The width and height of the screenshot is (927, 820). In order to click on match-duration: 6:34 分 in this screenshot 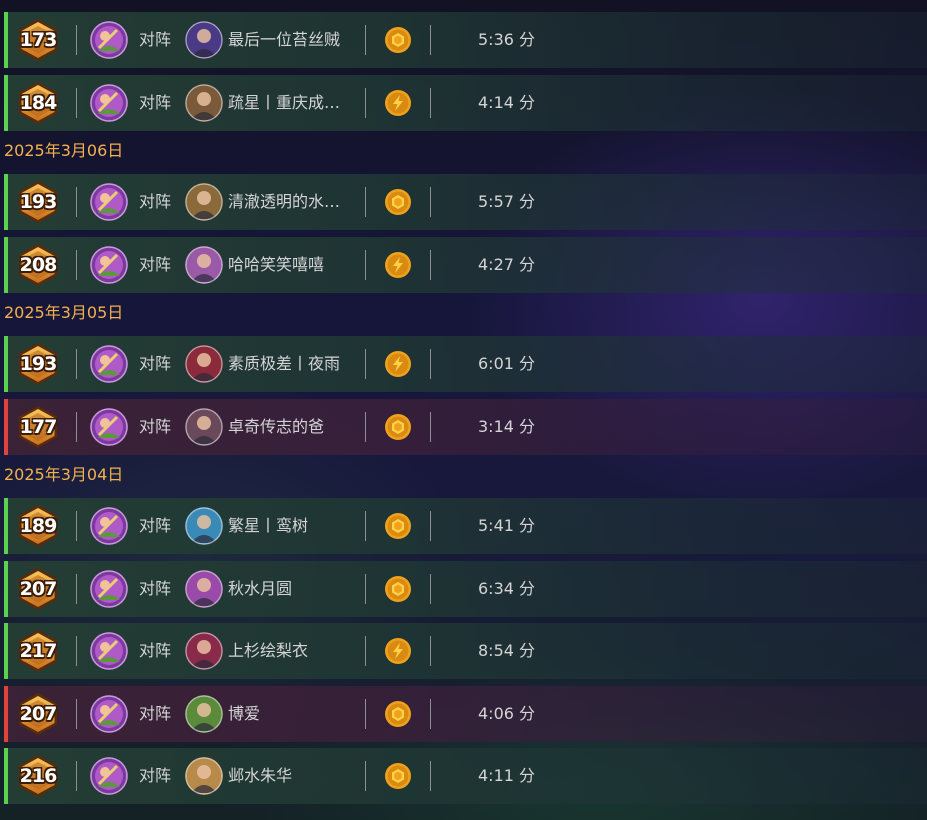, I will do `click(507, 588)`.